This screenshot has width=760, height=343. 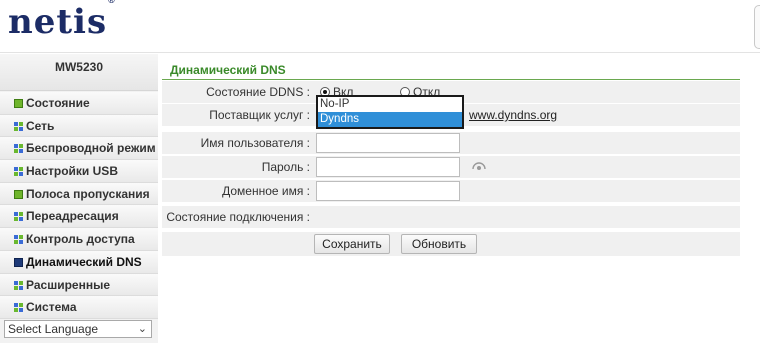 What do you see at coordinates (285, 167) in the screenshot?
I see `password-label: Пароль :` at bounding box center [285, 167].